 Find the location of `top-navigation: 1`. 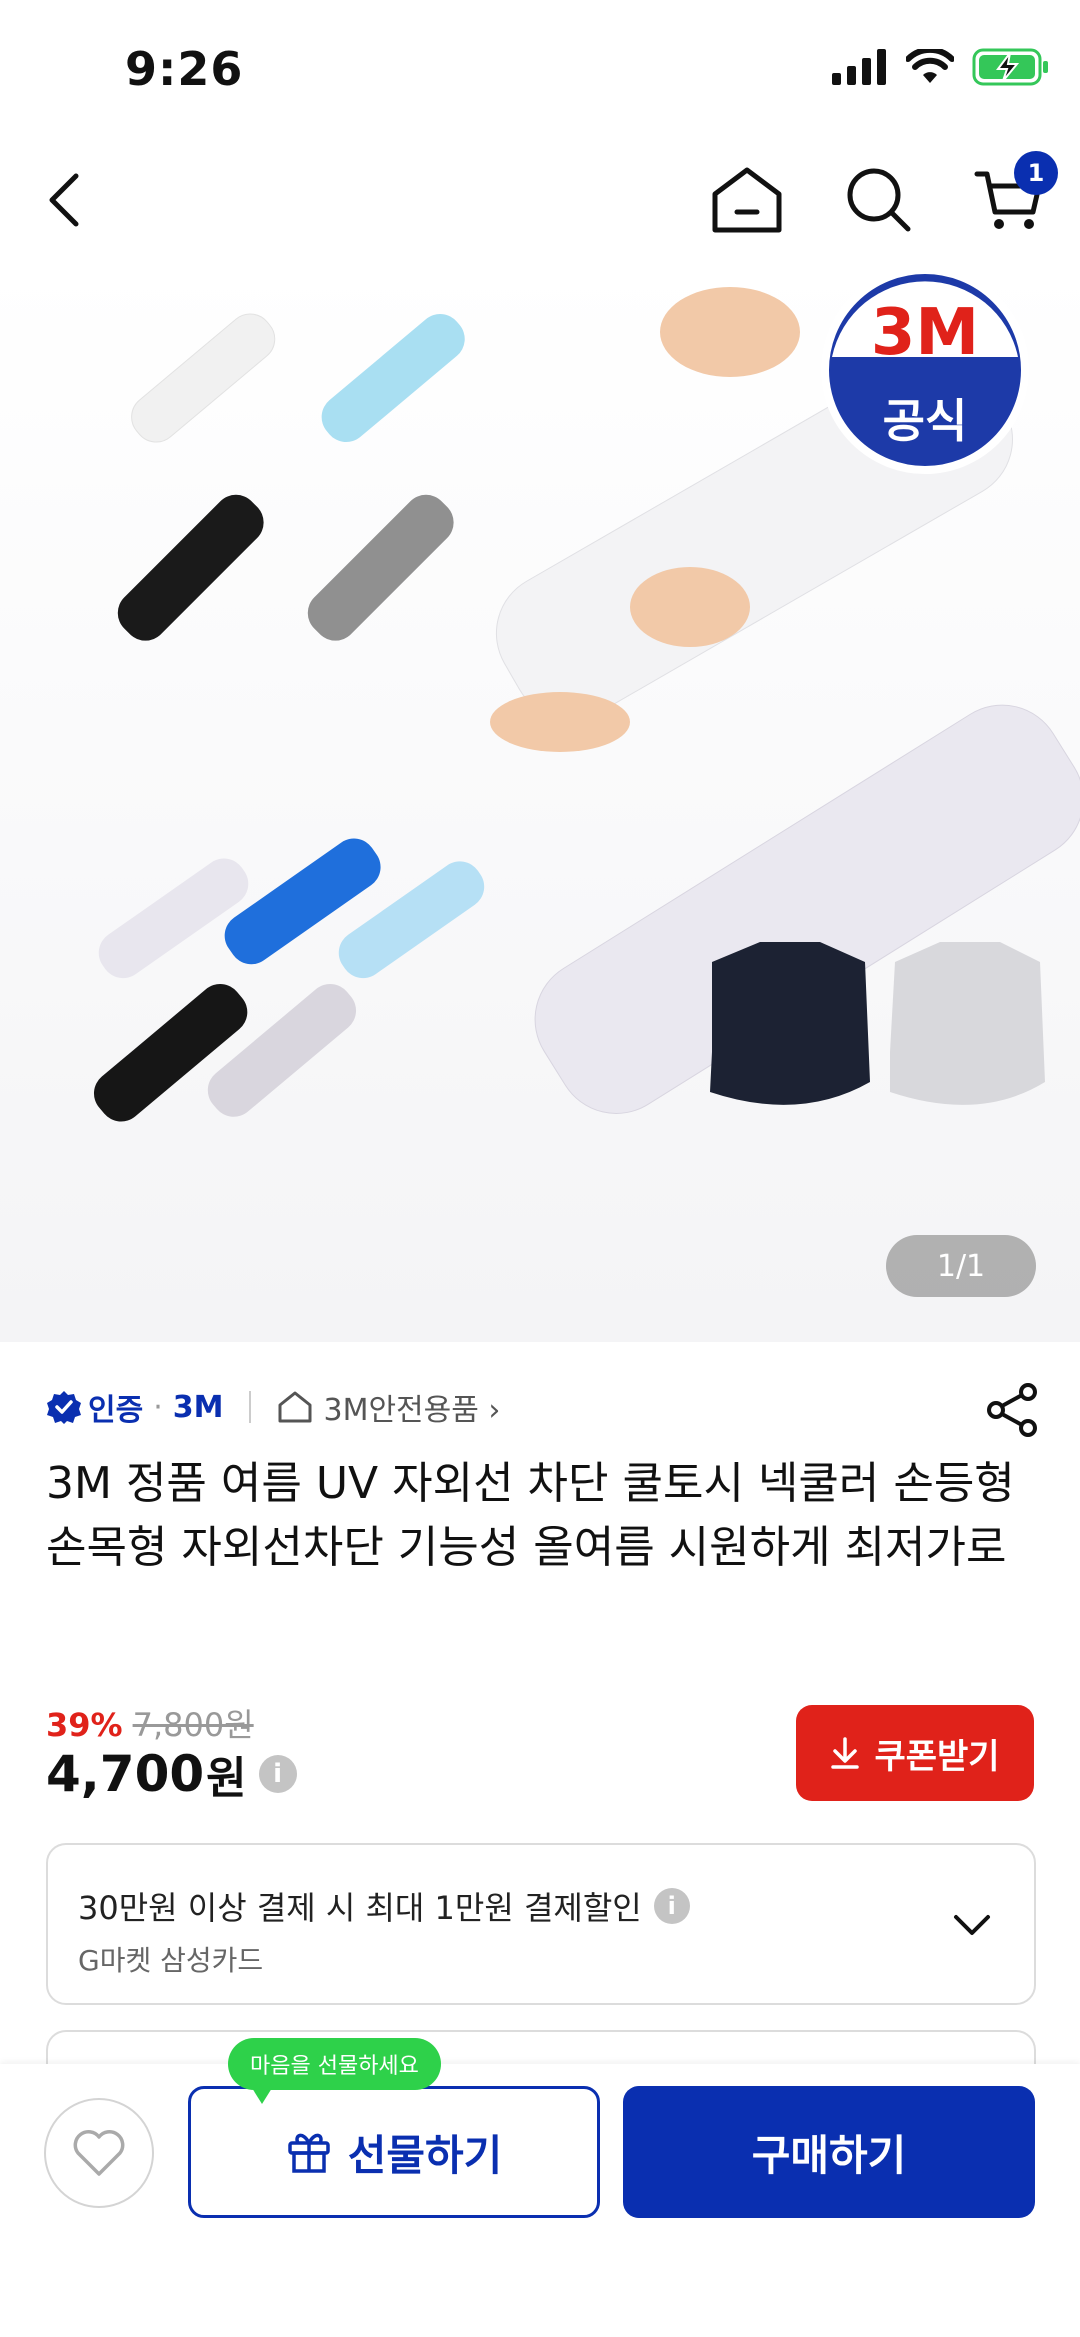

top-navigation: 1 is located at coordinates (540, 200).